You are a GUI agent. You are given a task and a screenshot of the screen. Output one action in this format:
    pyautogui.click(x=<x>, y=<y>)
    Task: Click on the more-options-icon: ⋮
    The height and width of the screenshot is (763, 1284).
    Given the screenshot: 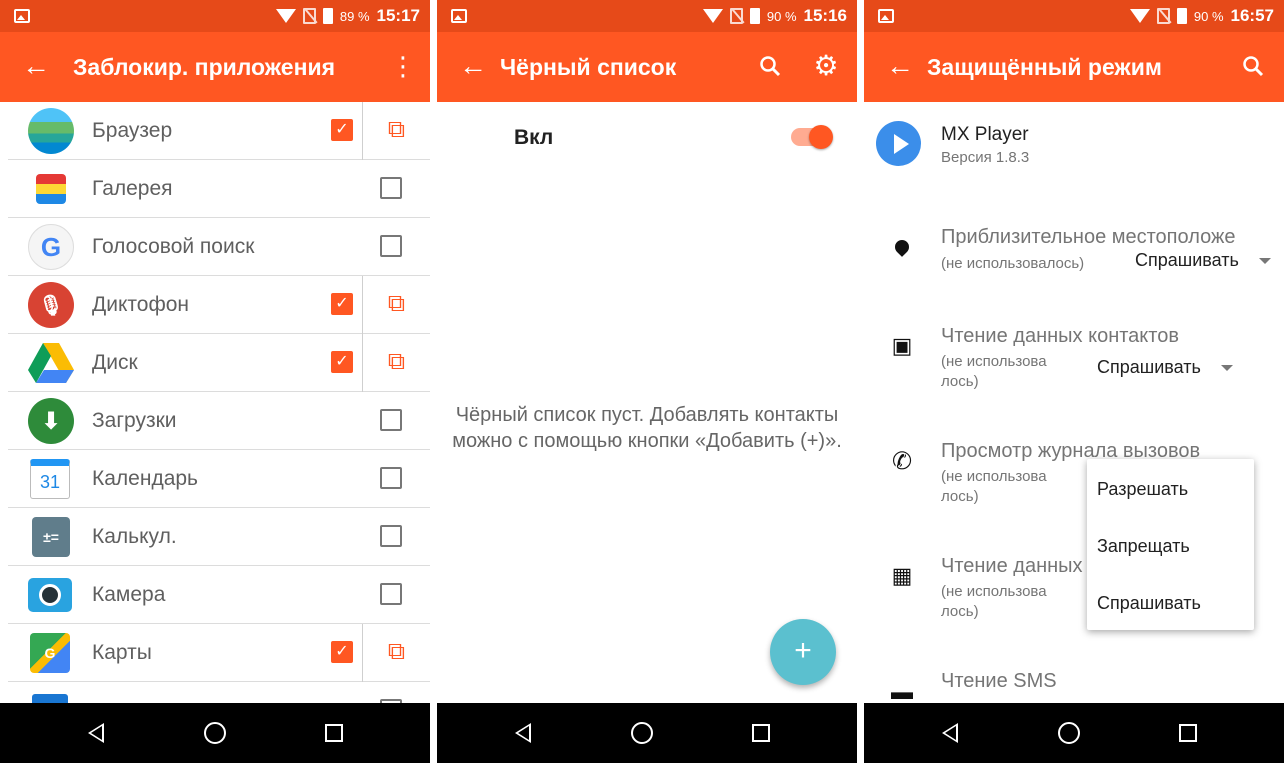 What is the action you would take?
    pyautogui.click(x=403, y=66)
    